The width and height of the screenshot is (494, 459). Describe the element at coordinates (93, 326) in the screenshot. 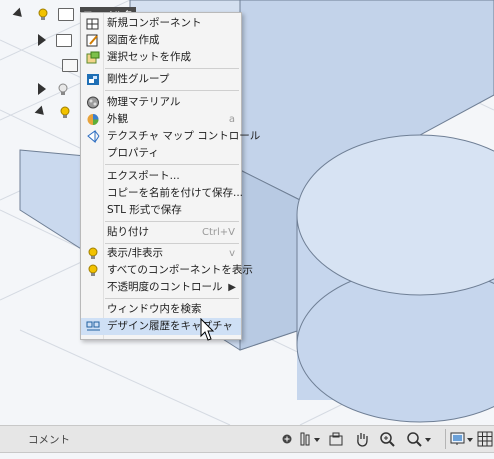

I see `capture-history-icon` at that location.